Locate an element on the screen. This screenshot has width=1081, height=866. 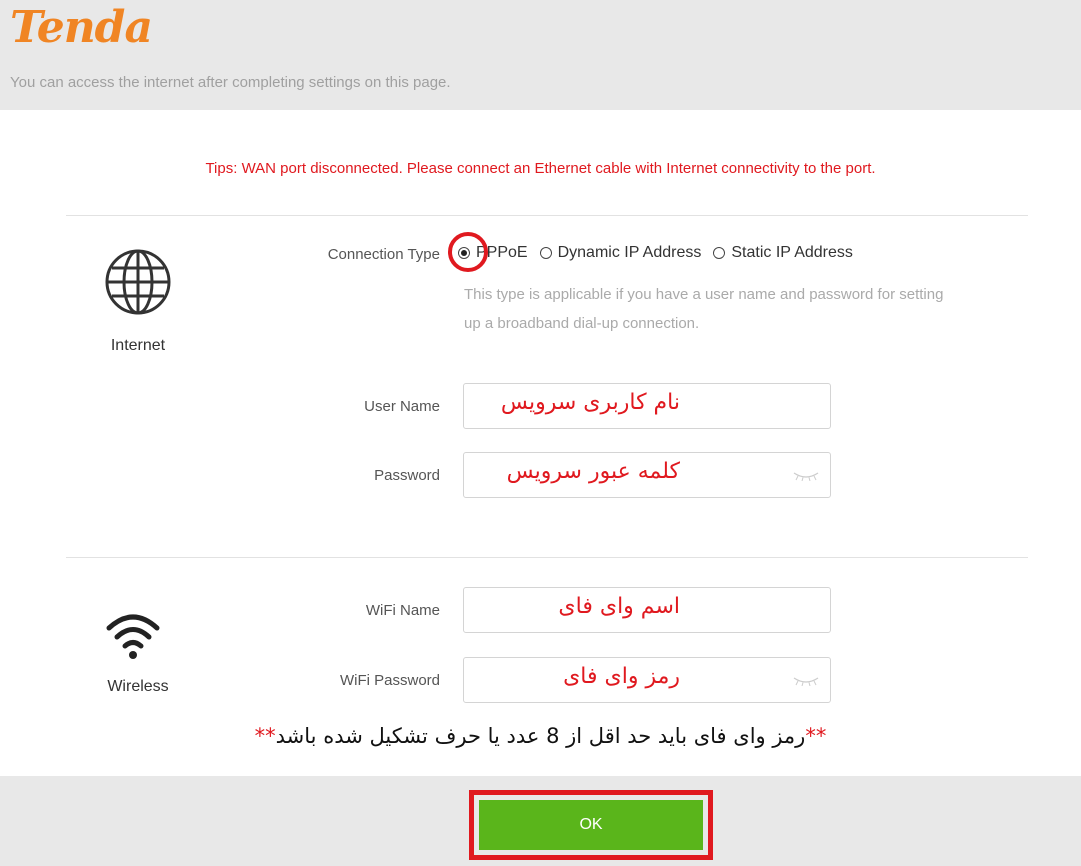
user-name-input: نام کاربری سرویس is located at coordinates (647, 406).